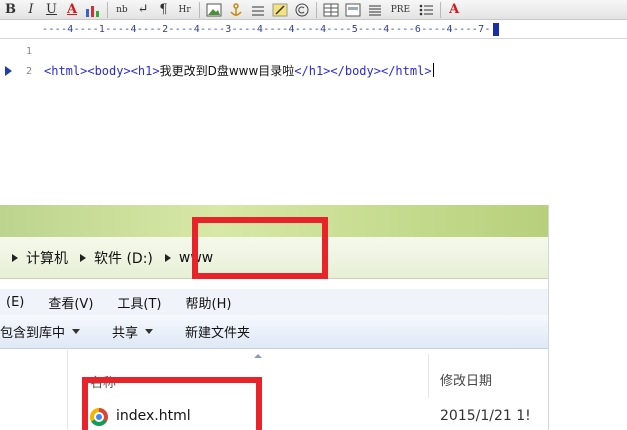  I want to click on code-close-tags: </h1></body></html>, so click(363, 71).